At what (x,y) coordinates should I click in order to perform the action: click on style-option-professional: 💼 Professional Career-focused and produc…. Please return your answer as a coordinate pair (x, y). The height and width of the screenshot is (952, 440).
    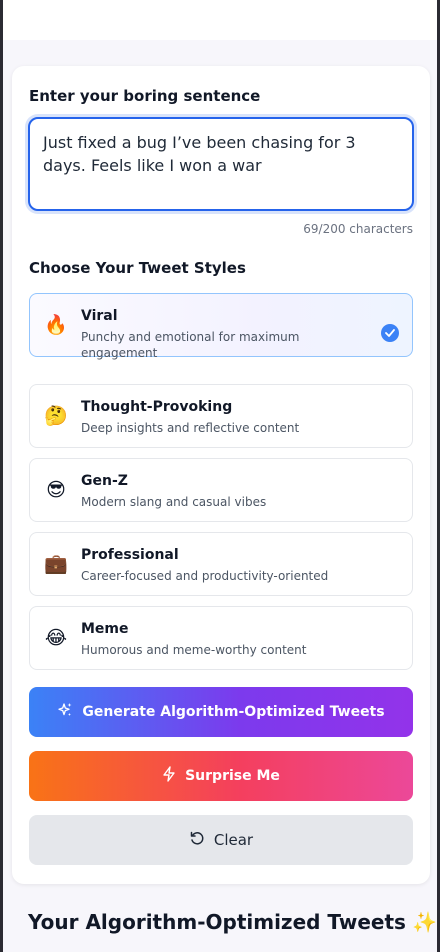
    Looking at the image, I should click on (221, 564).